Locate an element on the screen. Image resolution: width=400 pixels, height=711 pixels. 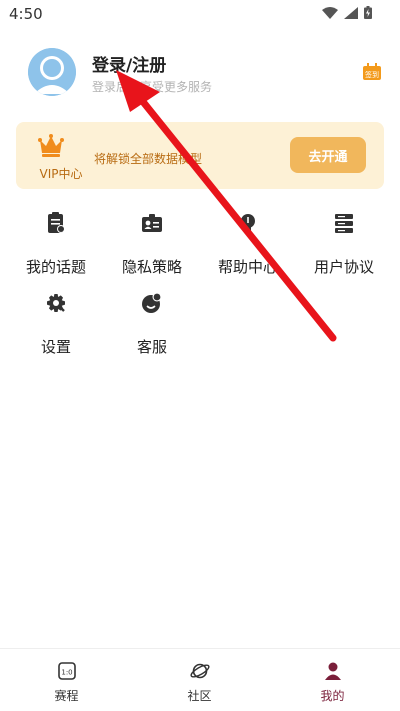
menu-label: 用户协议 is located at coordinates (343, 267).